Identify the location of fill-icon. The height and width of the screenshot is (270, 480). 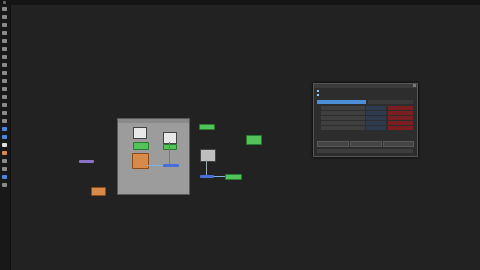
(4, 73).